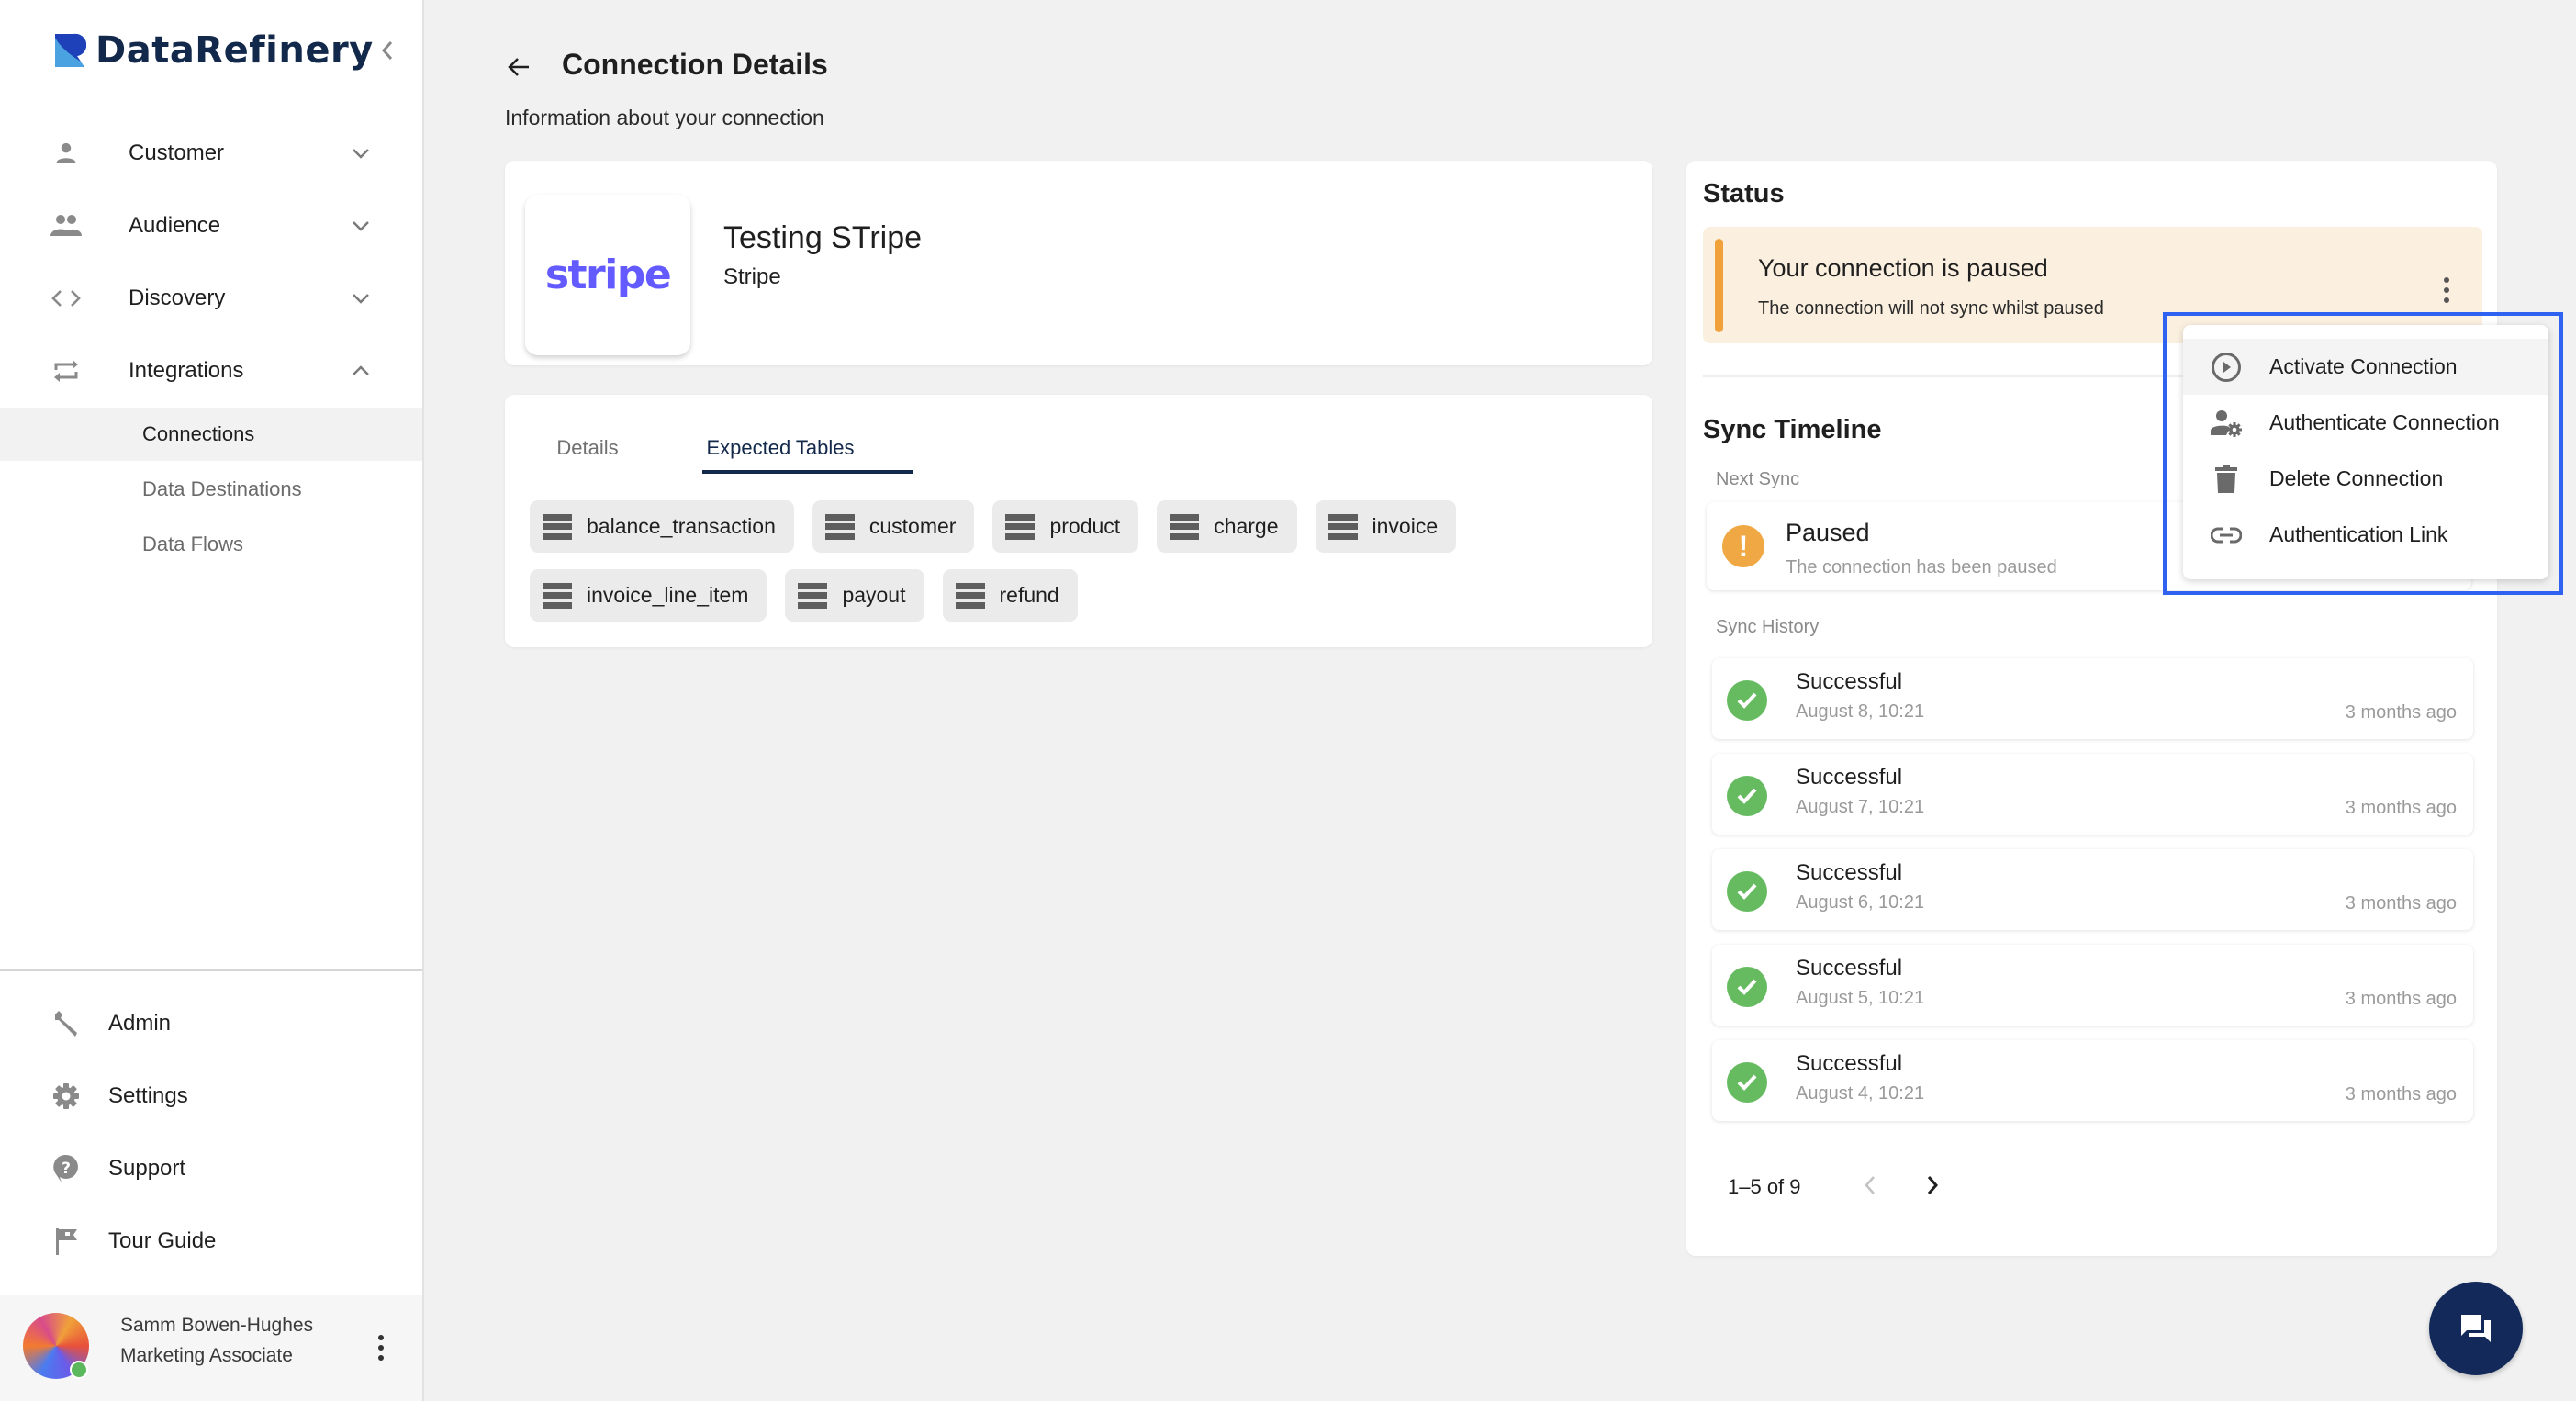  I want to click on pagination-range: 1–5 of 9, so click(1764, 1186).